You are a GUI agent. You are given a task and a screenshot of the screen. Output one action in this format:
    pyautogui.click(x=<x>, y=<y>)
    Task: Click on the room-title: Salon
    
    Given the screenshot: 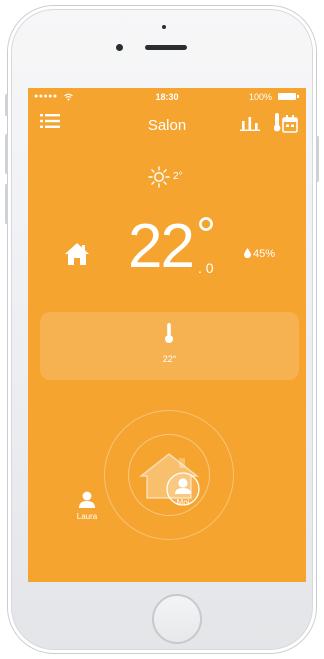 What is the action you would take?
    pyautogui.click(x=167, y=125)
    